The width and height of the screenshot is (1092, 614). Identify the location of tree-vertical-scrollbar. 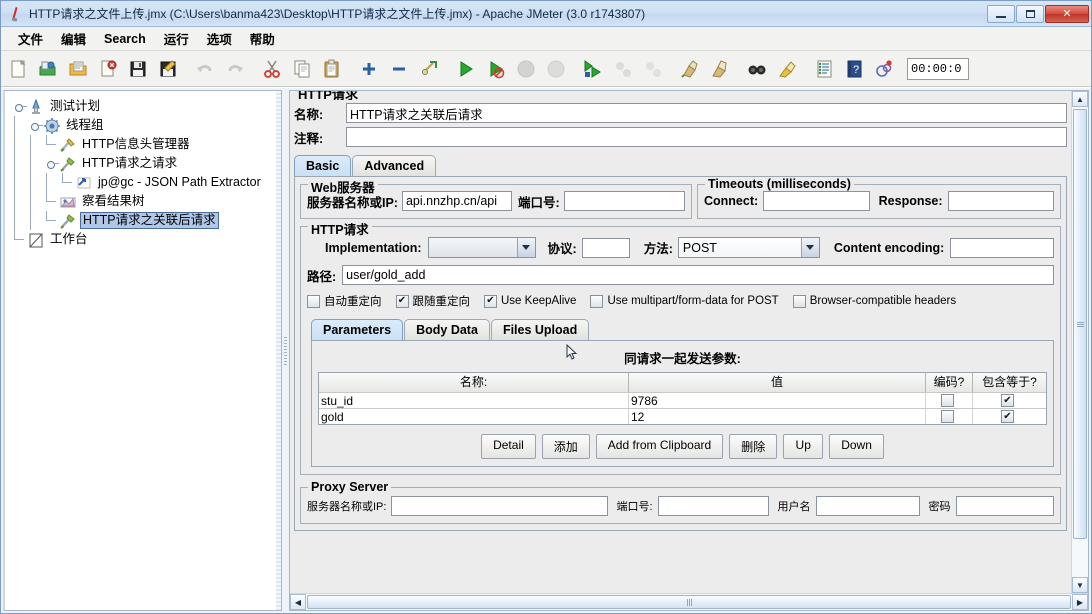
(278, 350).